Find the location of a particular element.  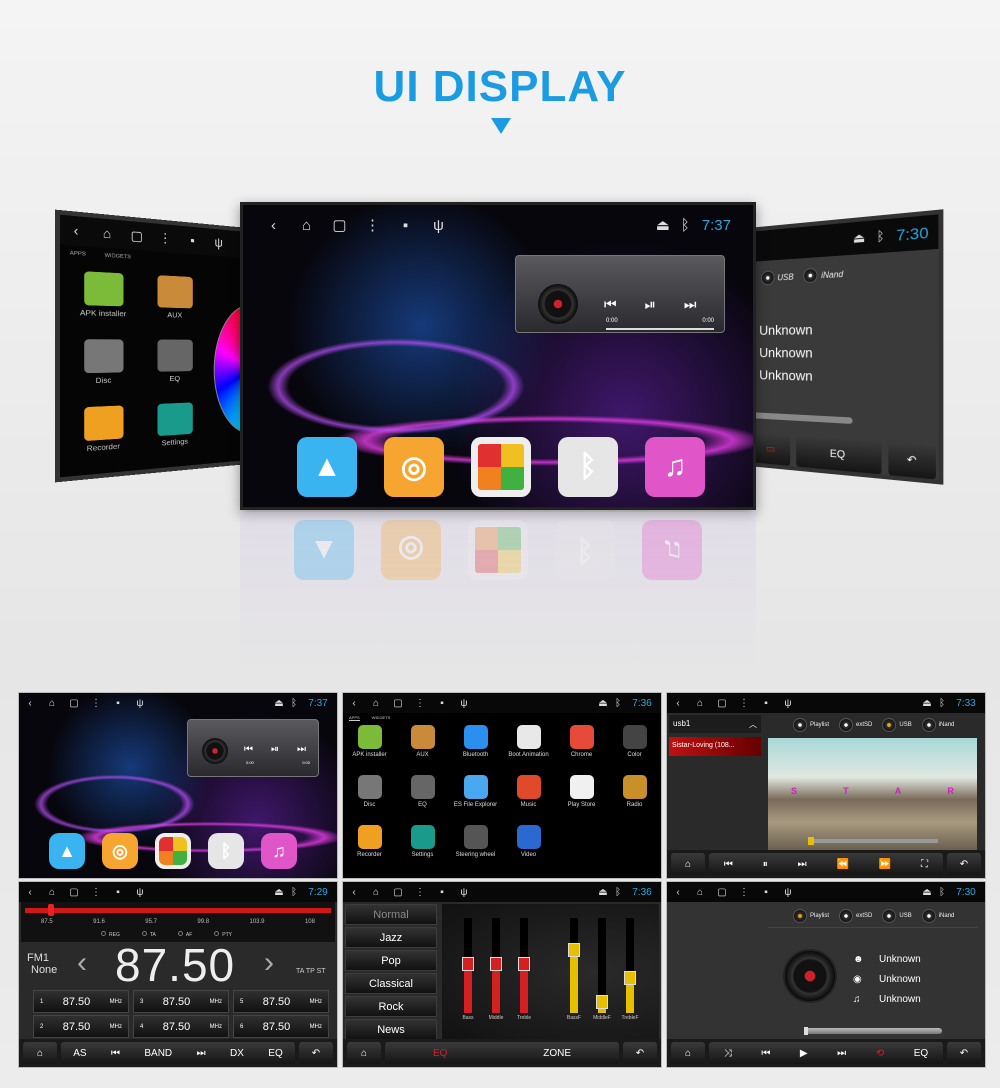

tab-widgets: WIDGETS is located at coordinates (118, 256).